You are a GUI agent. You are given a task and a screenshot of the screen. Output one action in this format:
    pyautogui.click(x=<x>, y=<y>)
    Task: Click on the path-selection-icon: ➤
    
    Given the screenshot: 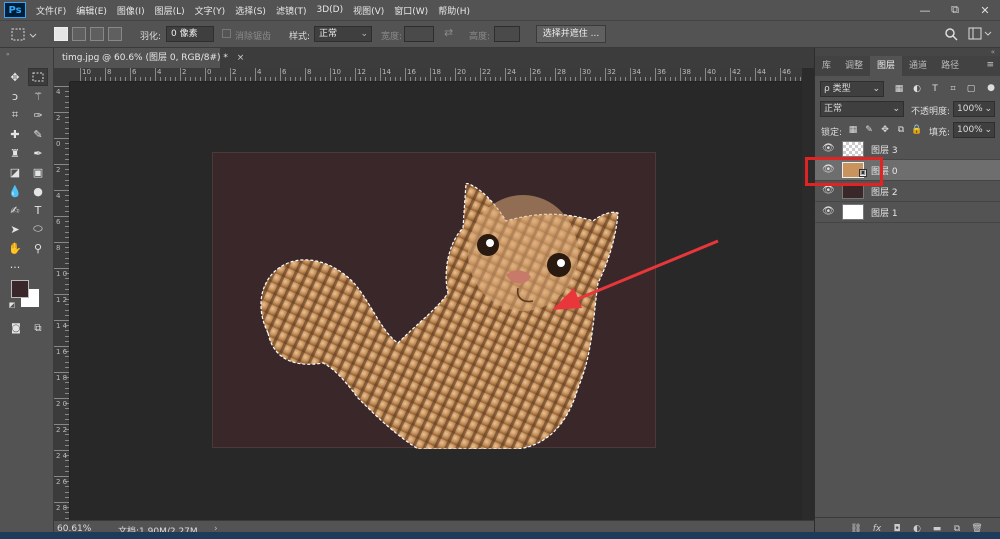 What is the action you would take?
    pyautogui.click(x=15, y=229)
    